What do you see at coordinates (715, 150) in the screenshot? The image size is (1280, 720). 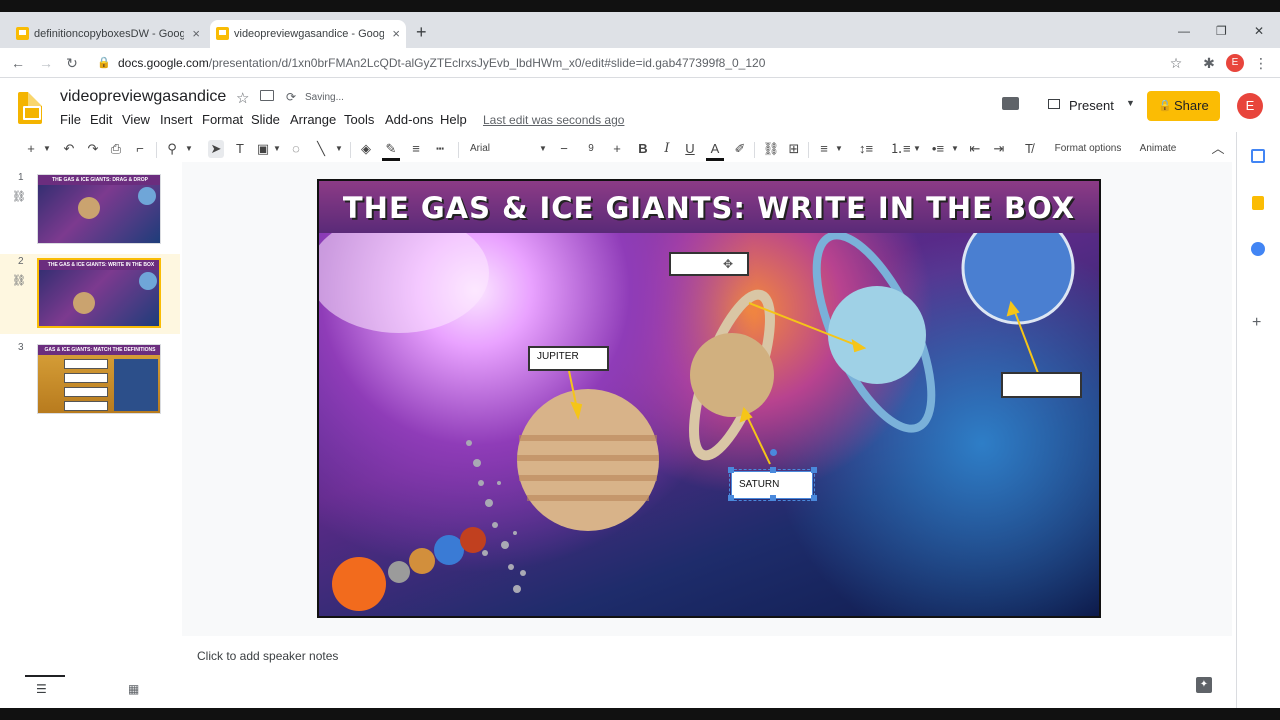 I see `text-color-icon: A` at bounding box center [715, 150].